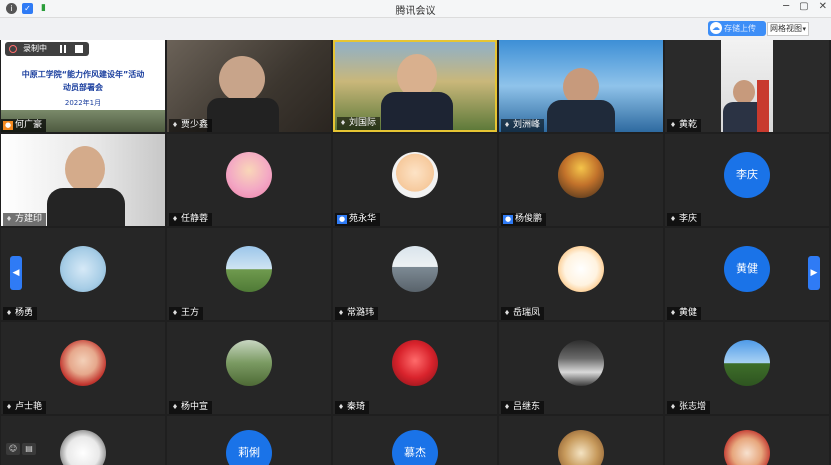 This screenshot has height=465, width=831. Describe the element at coordinates (415, 11) in the screenshot. I see `window-title: 腾讯会议` at that location.